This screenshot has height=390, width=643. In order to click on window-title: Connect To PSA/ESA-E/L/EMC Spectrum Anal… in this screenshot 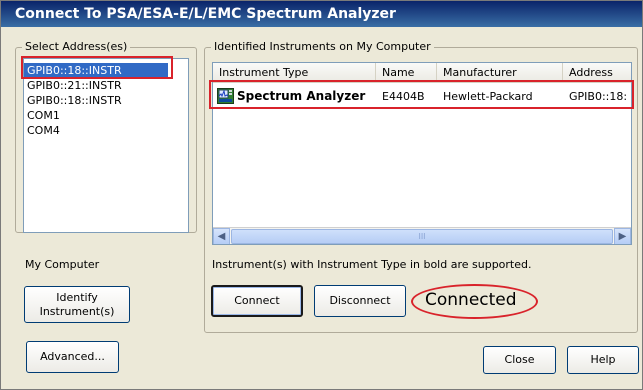, I will do `click(205, 14)`.